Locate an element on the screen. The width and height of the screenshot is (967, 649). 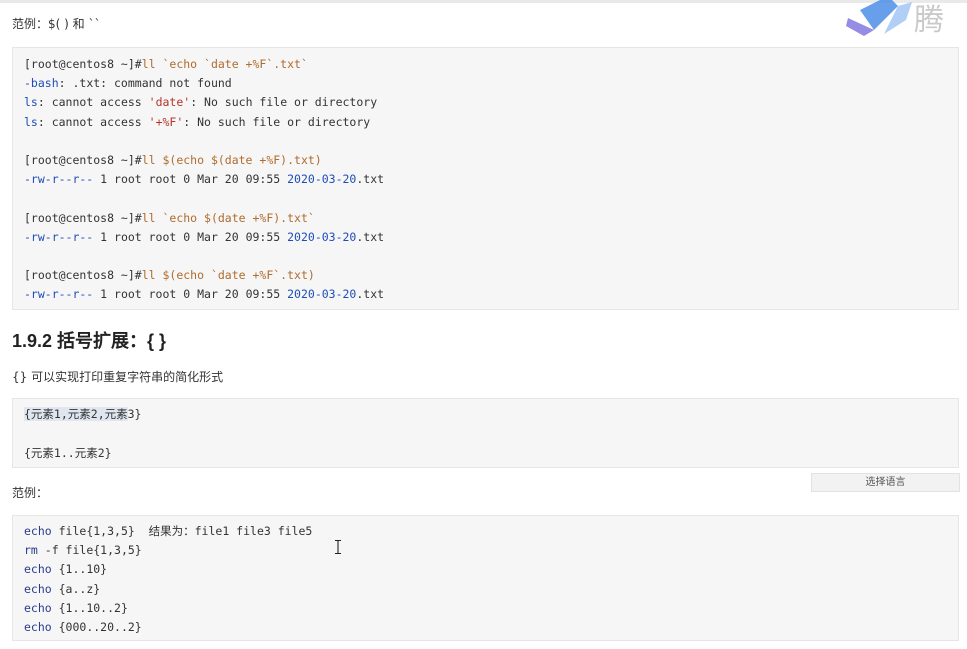
code-line: -bash: .txt: command not found is located at coordinates (128, 83).